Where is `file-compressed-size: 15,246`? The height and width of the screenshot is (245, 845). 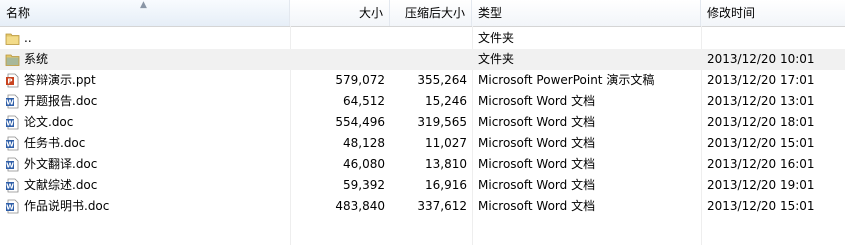 file-compressed-size: 15,246 is located at coordinates (446, 101).